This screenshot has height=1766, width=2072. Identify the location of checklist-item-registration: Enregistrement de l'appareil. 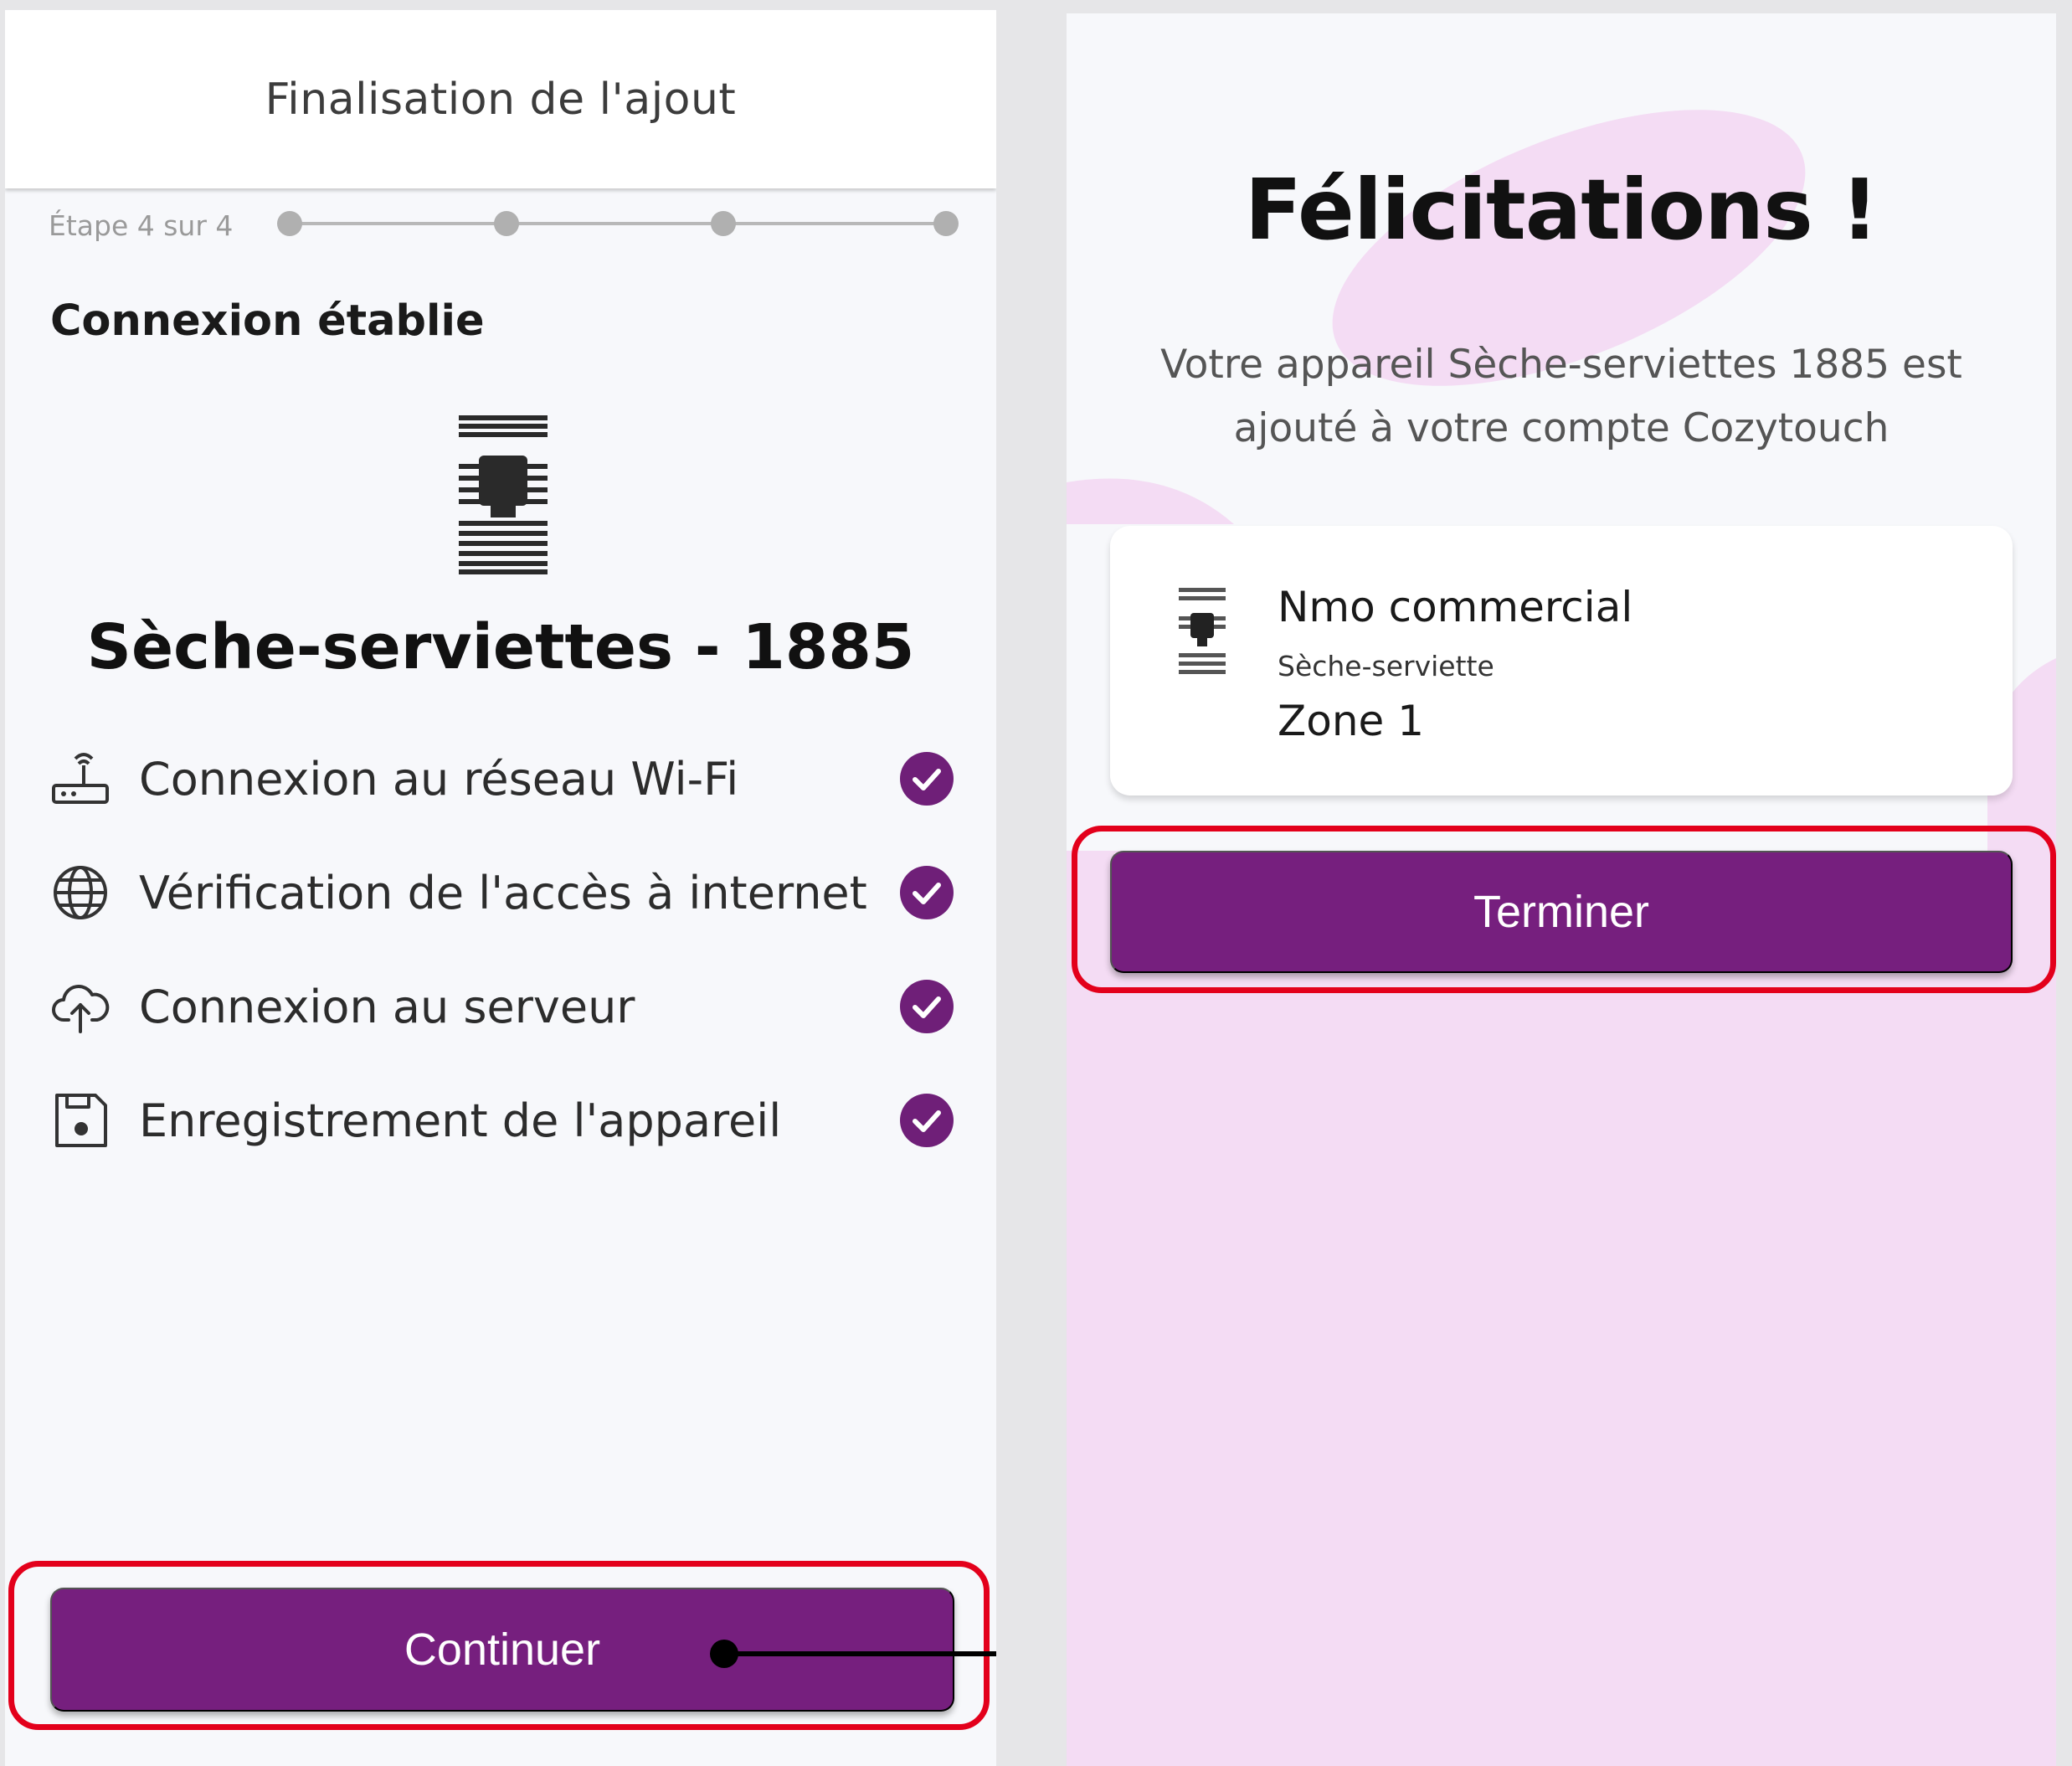
(502, 1120).